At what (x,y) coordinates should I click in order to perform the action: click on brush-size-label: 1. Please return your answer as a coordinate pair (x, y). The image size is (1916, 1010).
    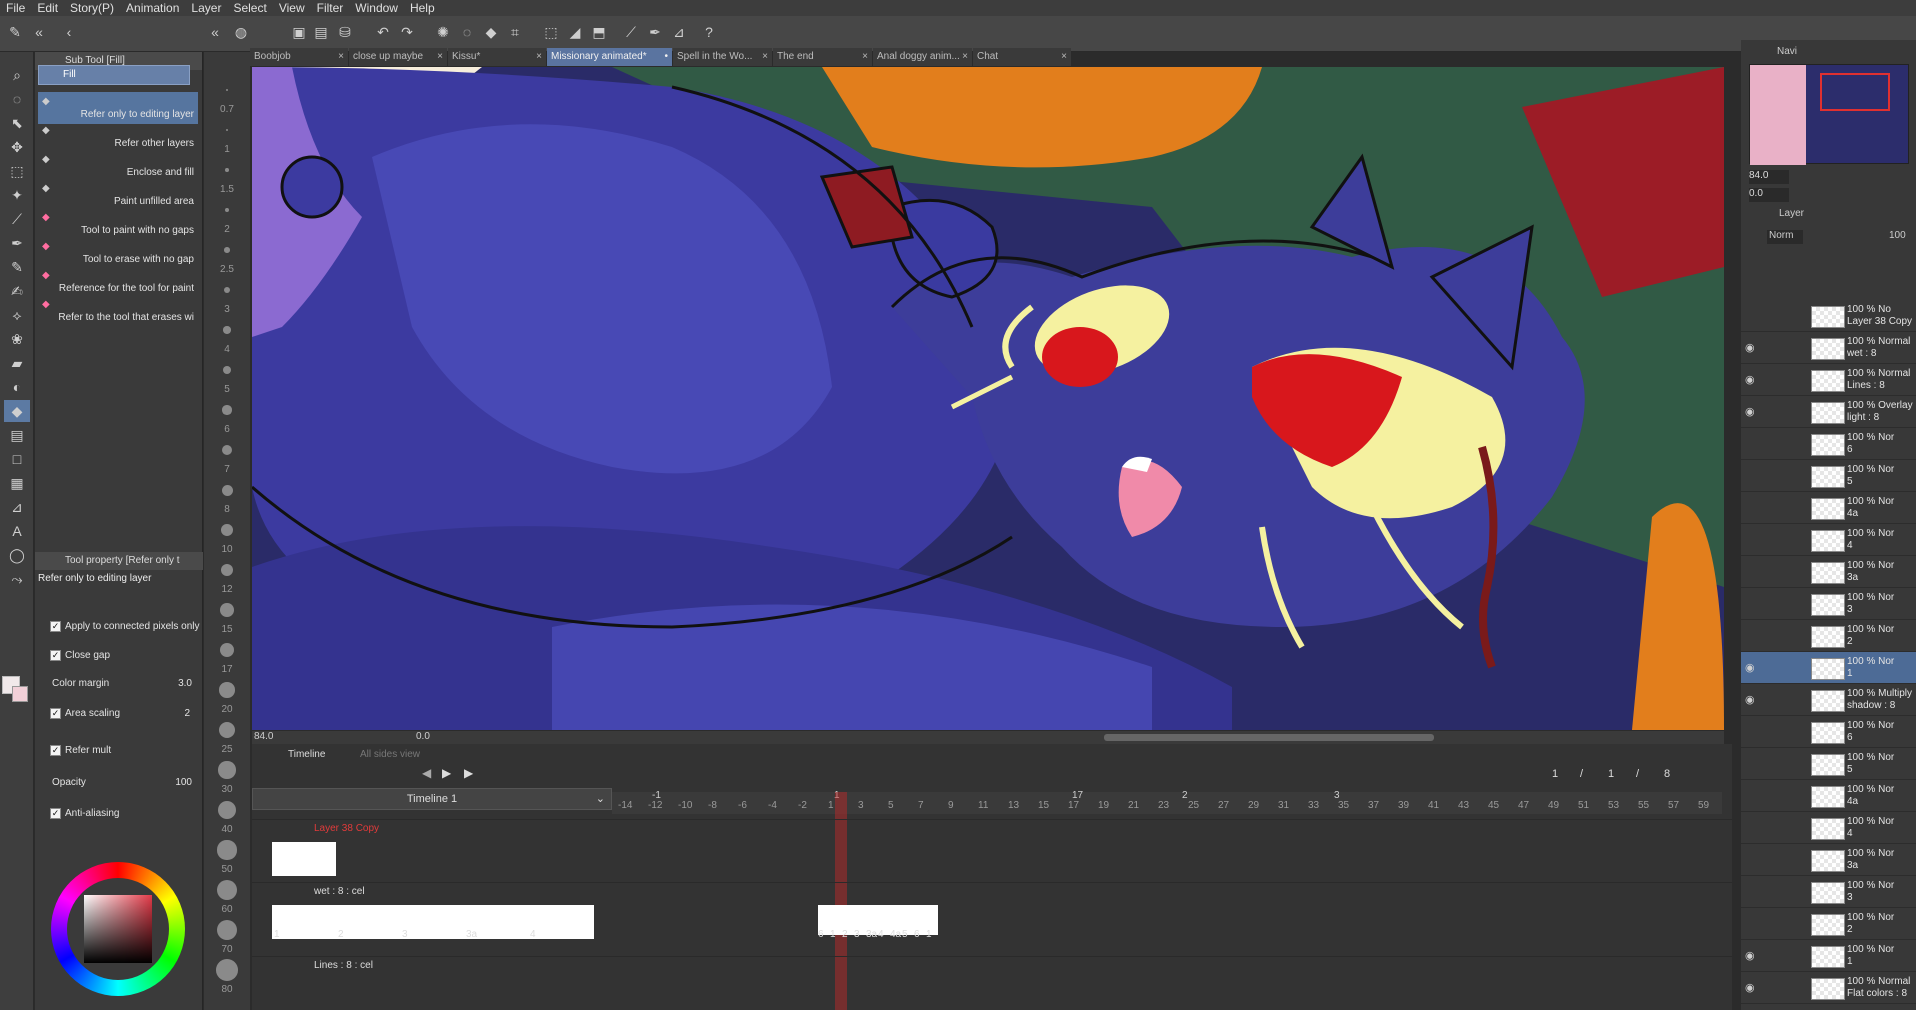
    Looking at the image, I should click on (227, 149).